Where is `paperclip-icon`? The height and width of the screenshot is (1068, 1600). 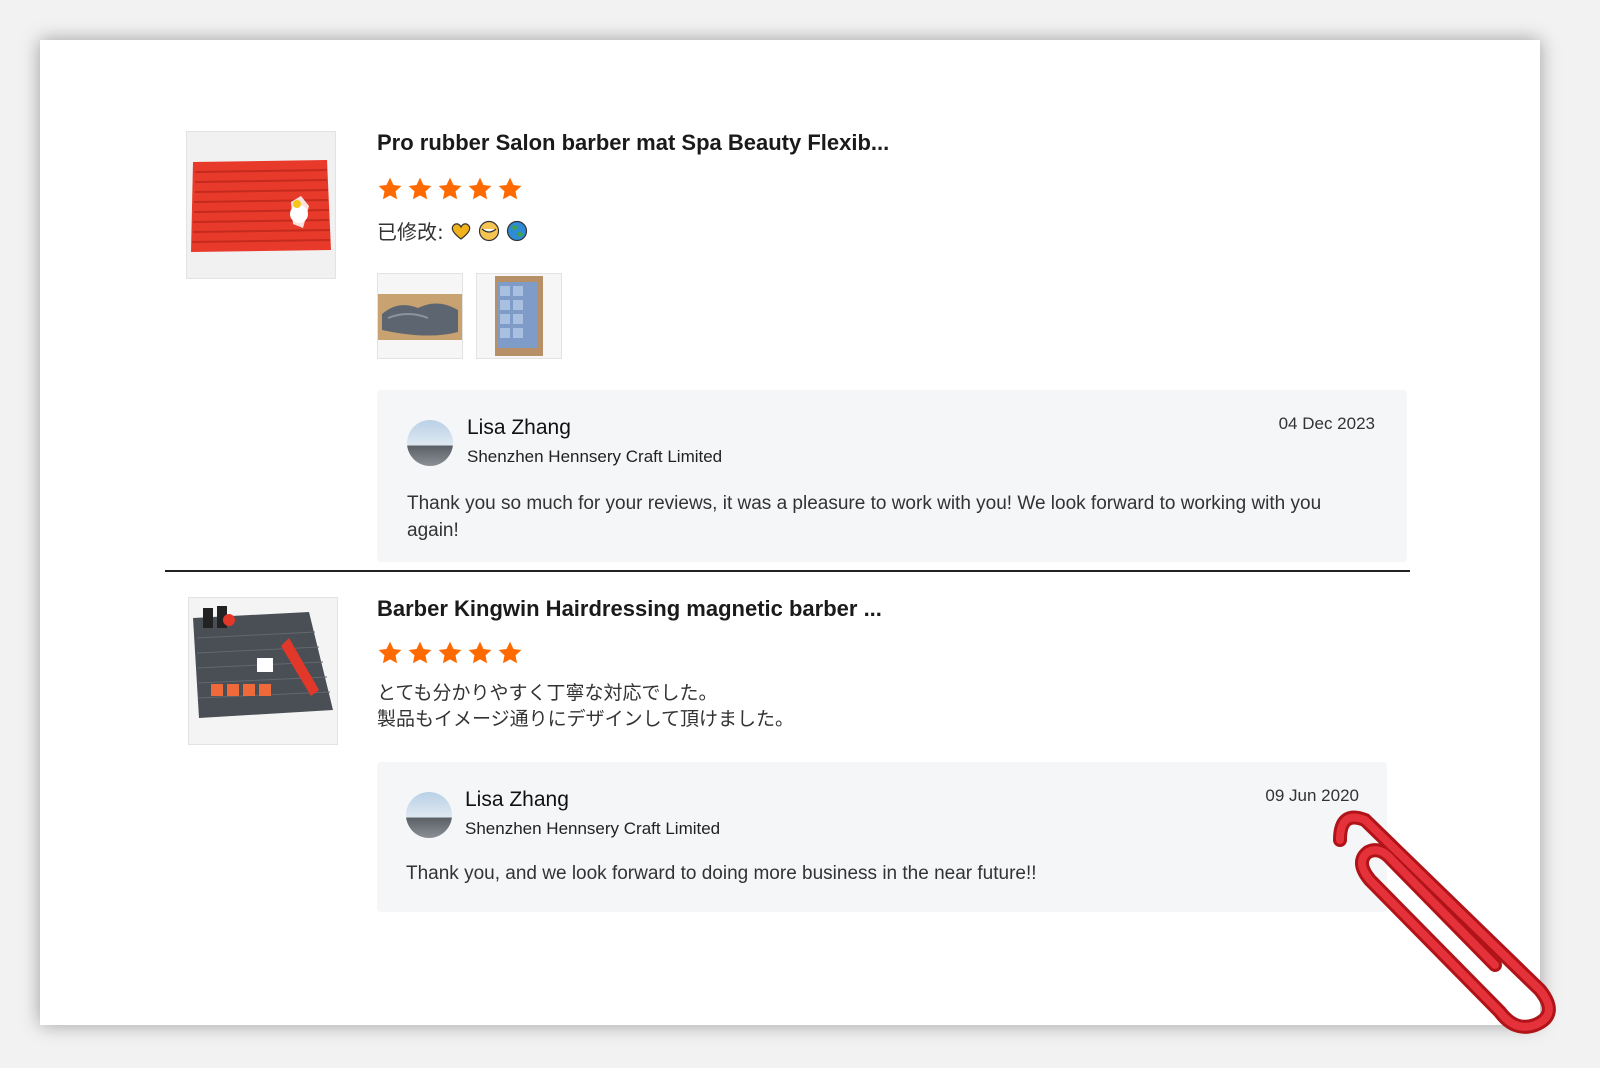 paperclip-icon is located at coordinates (1440, 922).